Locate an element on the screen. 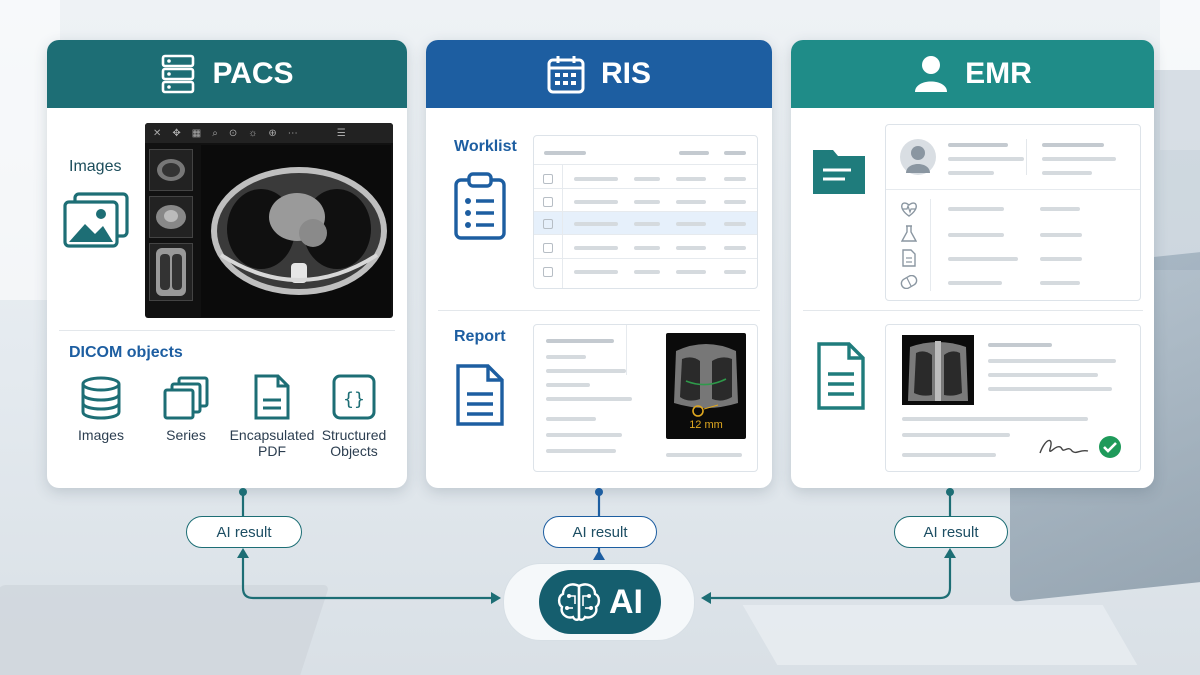 The width and height of the screenshot is (1200, 675). ai-hub: AI is located at coordinates (600, 602).